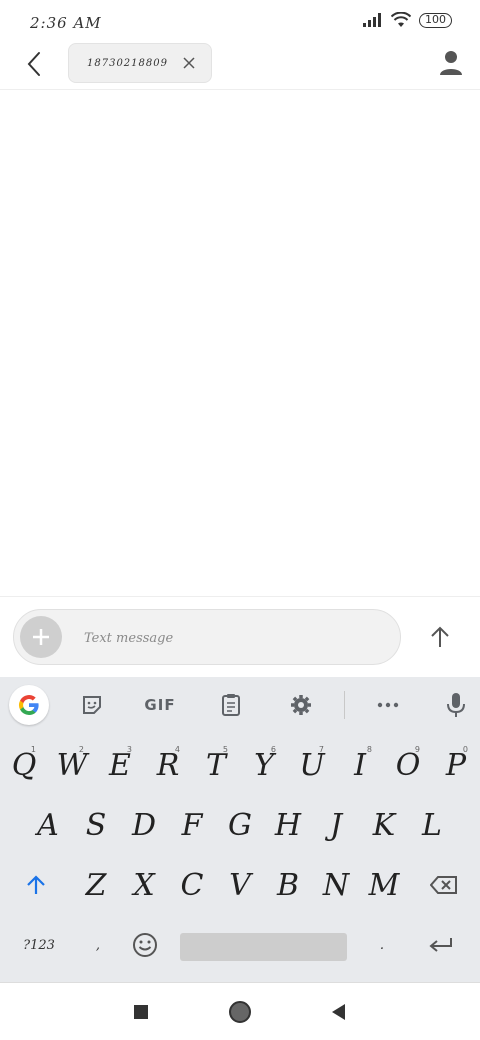 This screenshot has height=1040, width=480. I want to click on recipient-chip: 18730218809, so click(140, 63).